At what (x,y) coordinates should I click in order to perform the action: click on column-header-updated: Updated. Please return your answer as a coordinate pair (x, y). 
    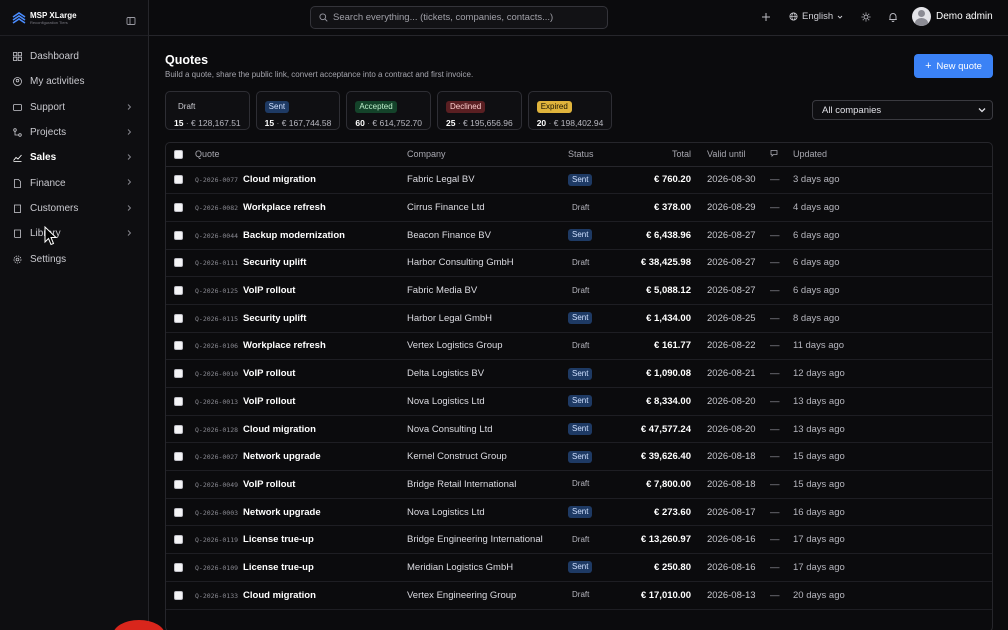
    Looking at the image, I should click on (892, 155).